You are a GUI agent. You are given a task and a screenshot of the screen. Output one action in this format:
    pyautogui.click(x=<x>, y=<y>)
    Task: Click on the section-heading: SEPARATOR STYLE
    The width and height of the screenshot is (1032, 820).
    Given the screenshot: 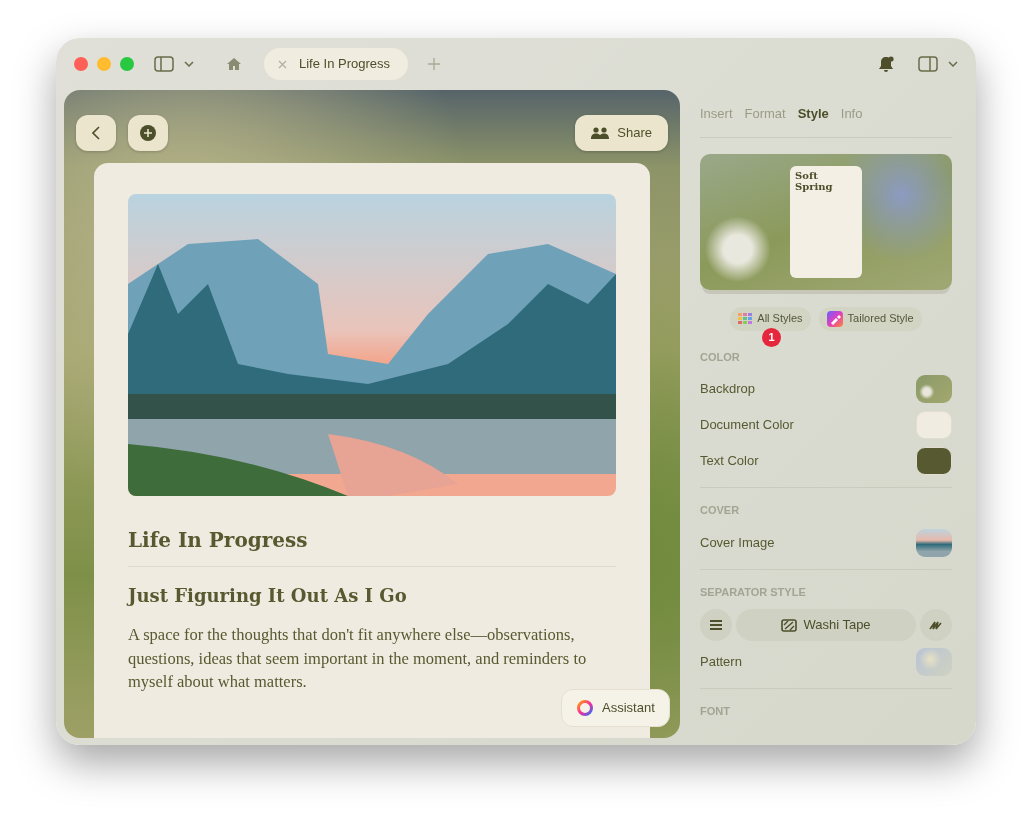 What is the action you would take?
    pyautogui.click(x=753, y=592)
    